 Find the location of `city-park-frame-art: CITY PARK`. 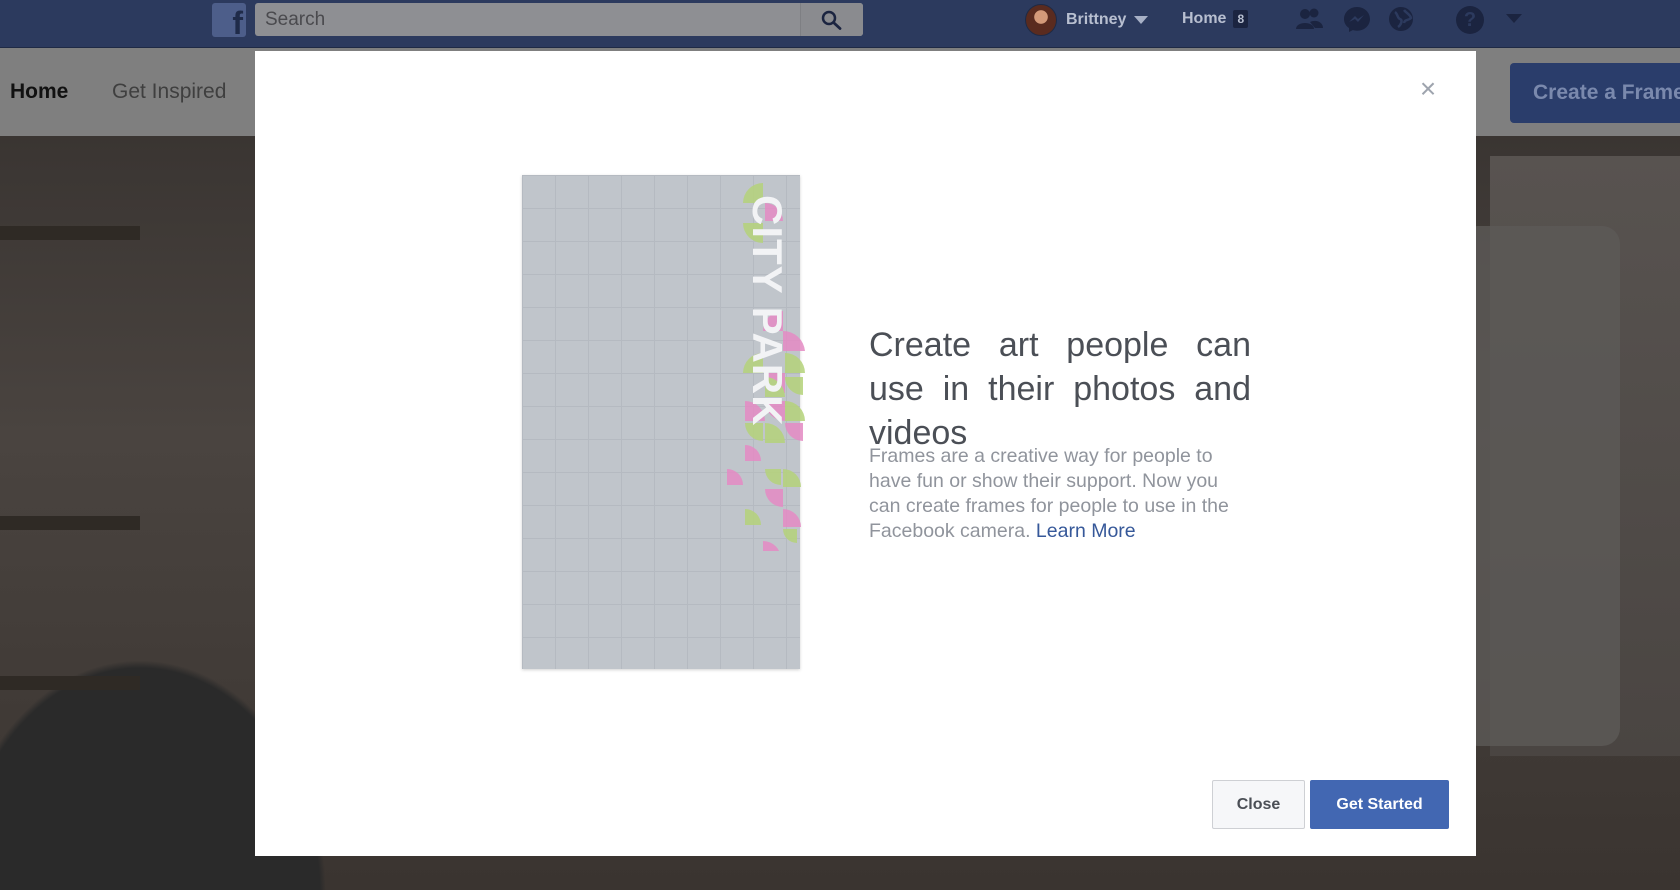

city-park-frame-art: CITY PARK is located at coordinates (766, 367).